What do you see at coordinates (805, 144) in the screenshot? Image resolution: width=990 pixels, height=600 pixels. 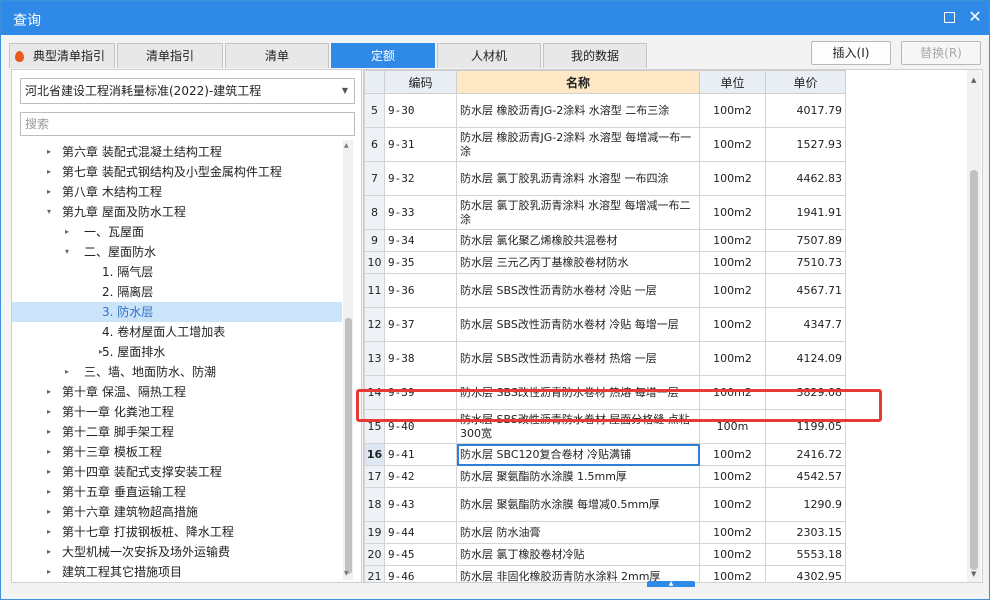 I see `price-cell: 1527.93` at bounding box center [805, 144].